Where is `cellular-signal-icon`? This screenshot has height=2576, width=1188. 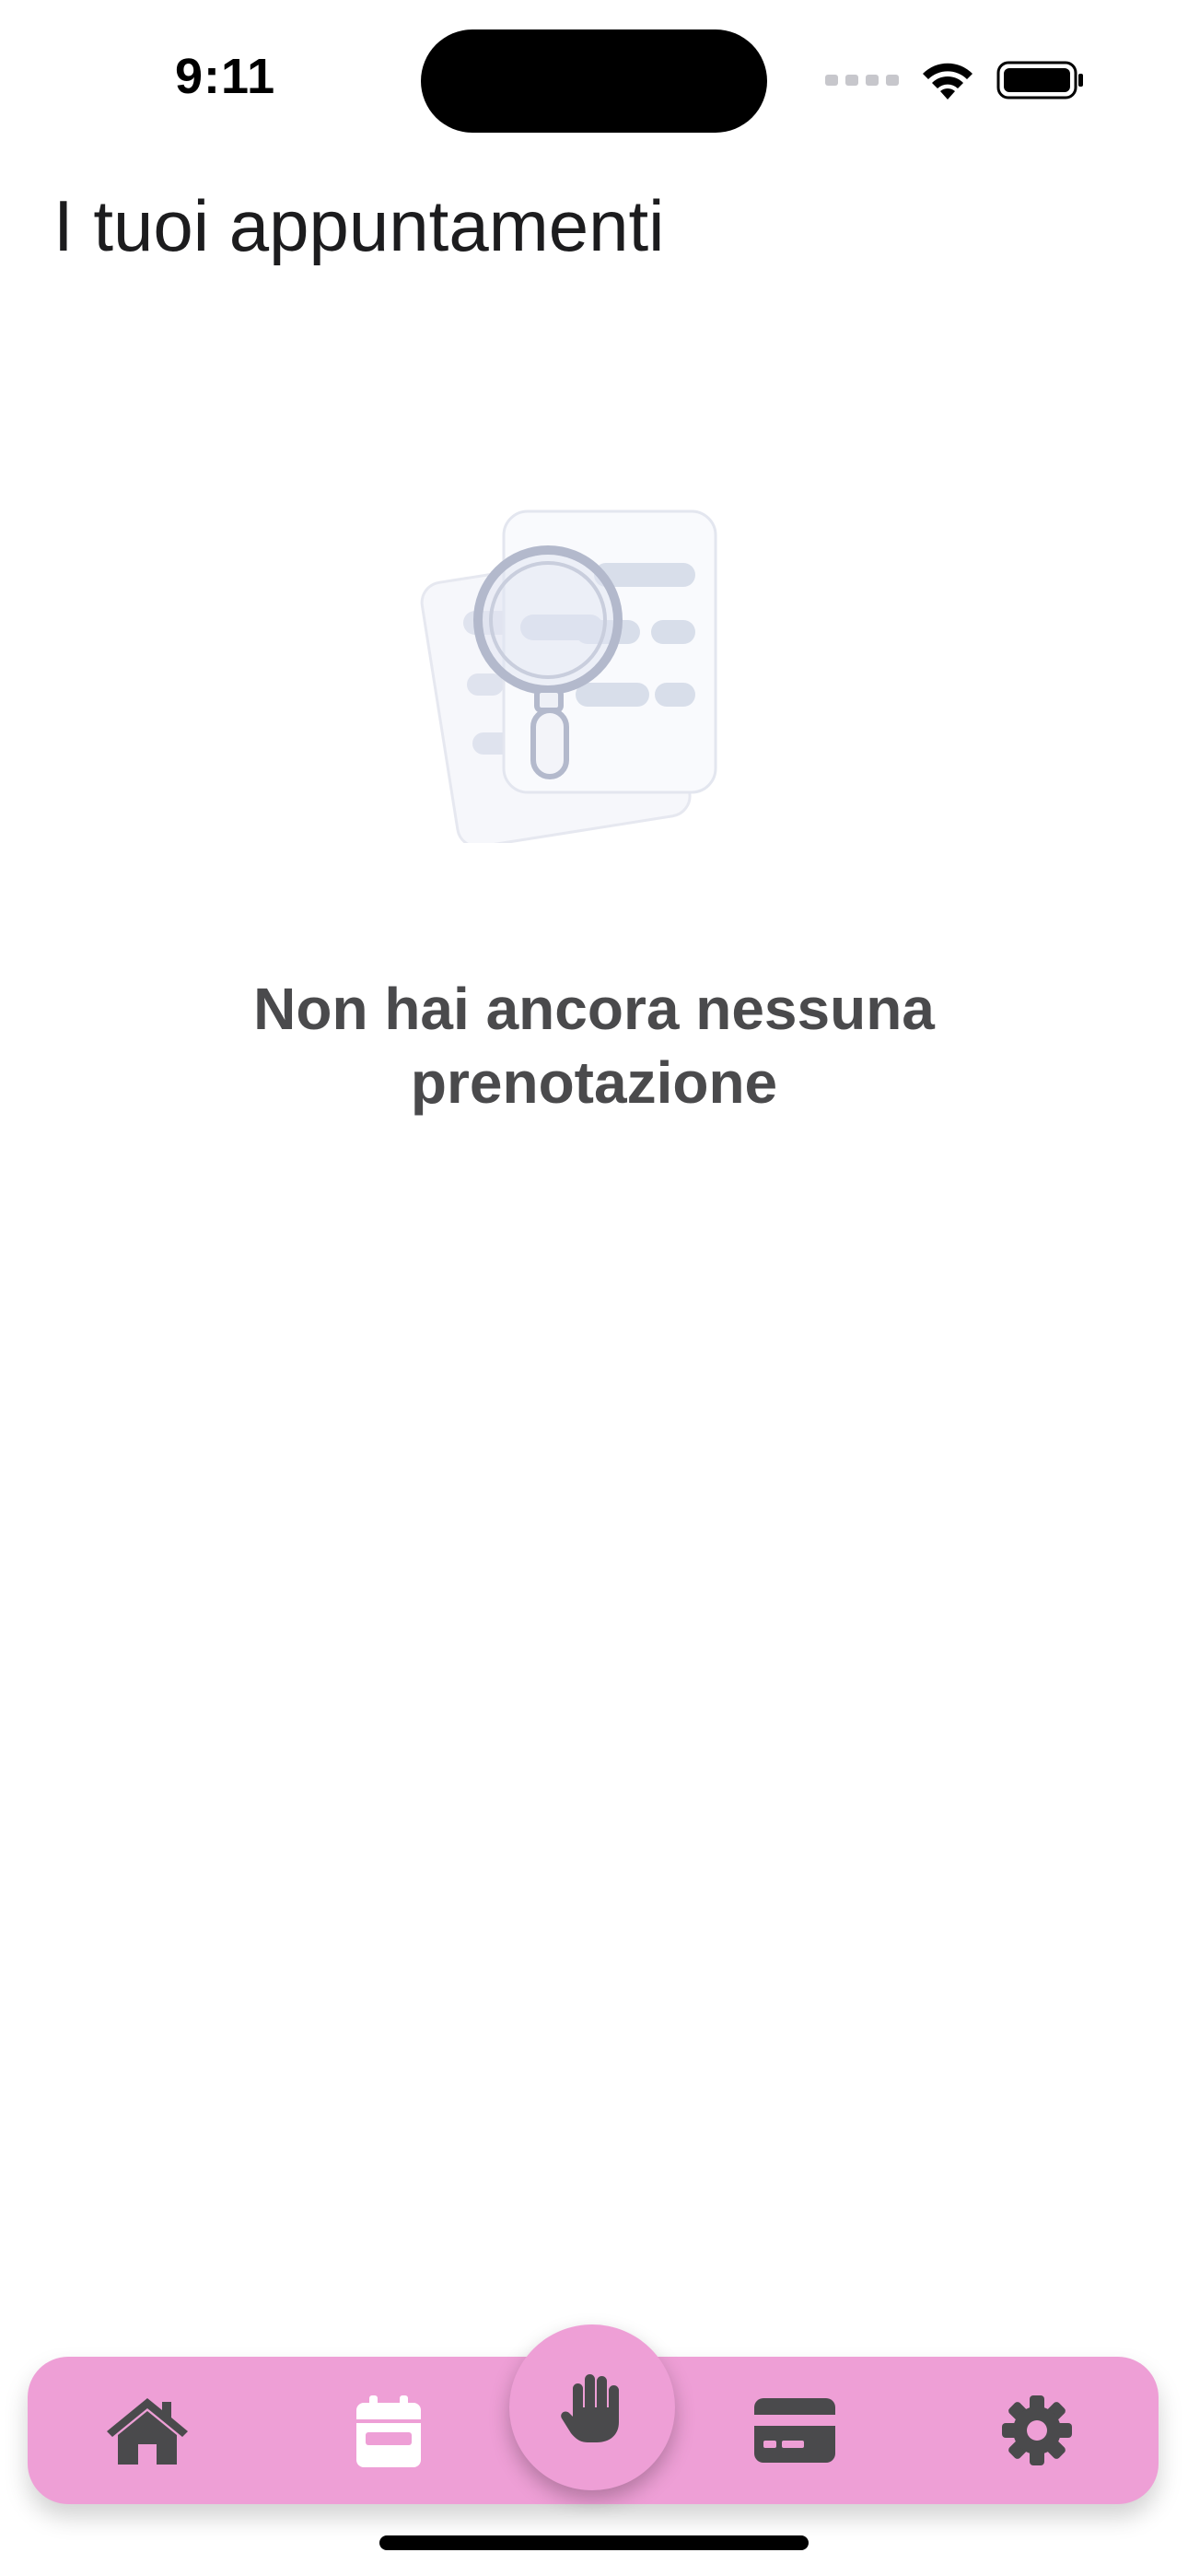
cellular-signal-icon is located at coordinates (862, 80).